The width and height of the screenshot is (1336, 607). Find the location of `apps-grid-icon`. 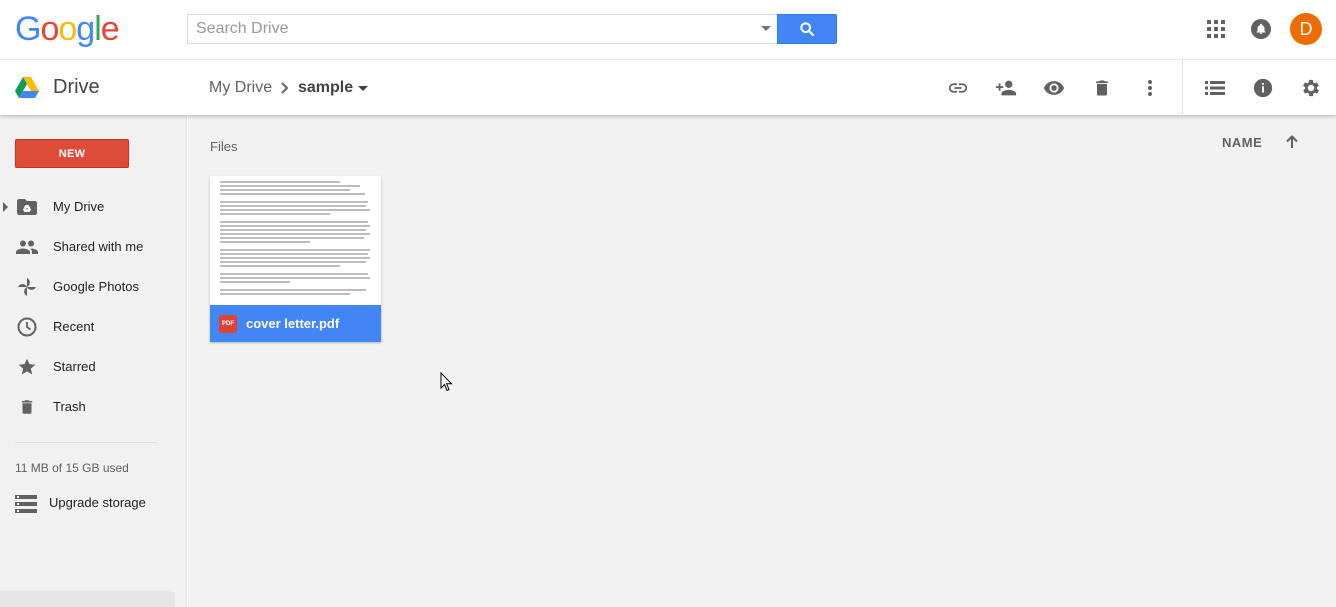

apps-grid-icon is located at coordinates (1216, 29).